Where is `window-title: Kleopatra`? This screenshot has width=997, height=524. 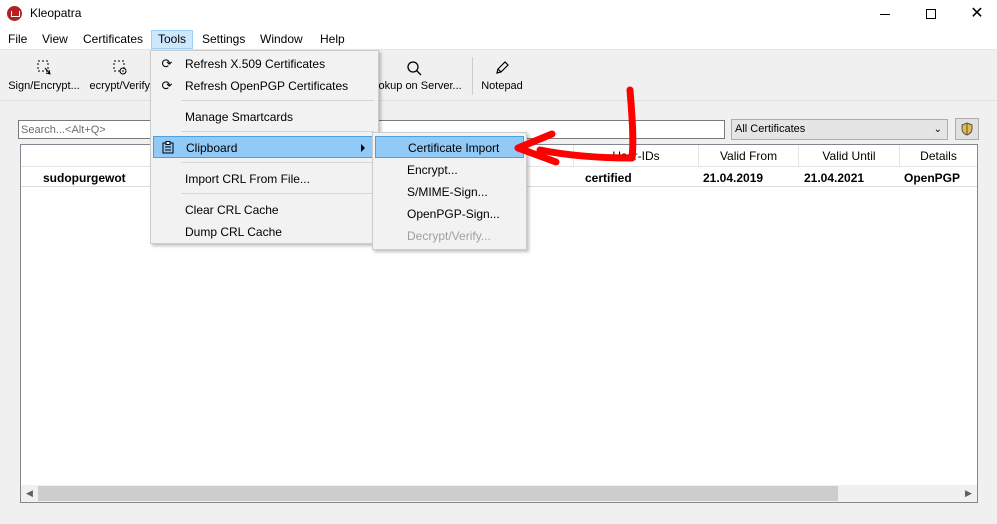 window-title: Kleopatra is located at coordinates (56, 13).